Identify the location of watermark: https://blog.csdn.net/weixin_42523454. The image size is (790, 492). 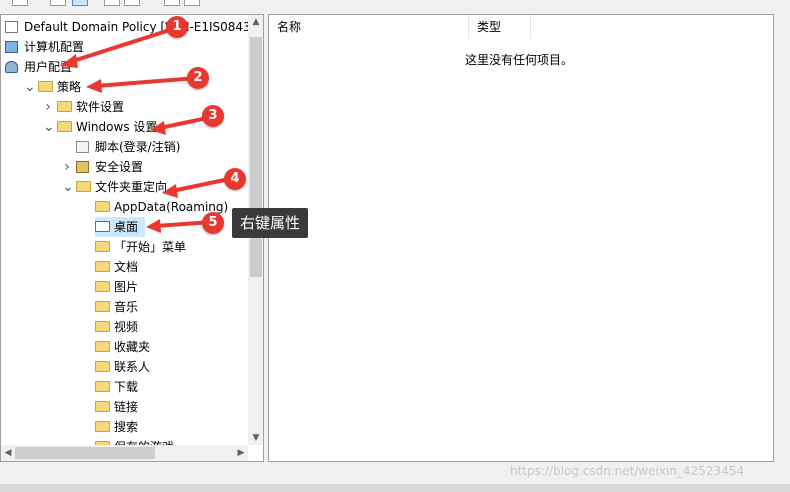
(627, 471).